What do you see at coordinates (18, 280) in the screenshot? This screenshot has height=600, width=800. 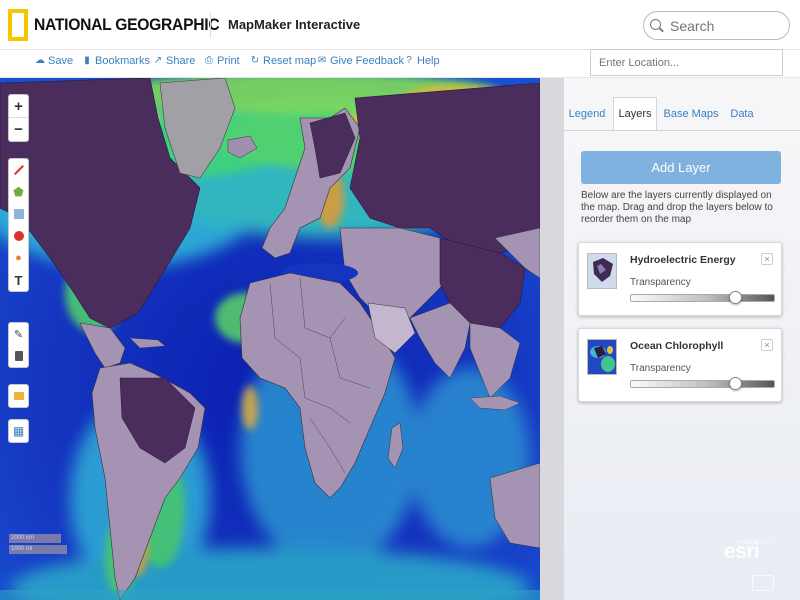 I see `text-tool-icon: T` at bounding box center [18, 280].